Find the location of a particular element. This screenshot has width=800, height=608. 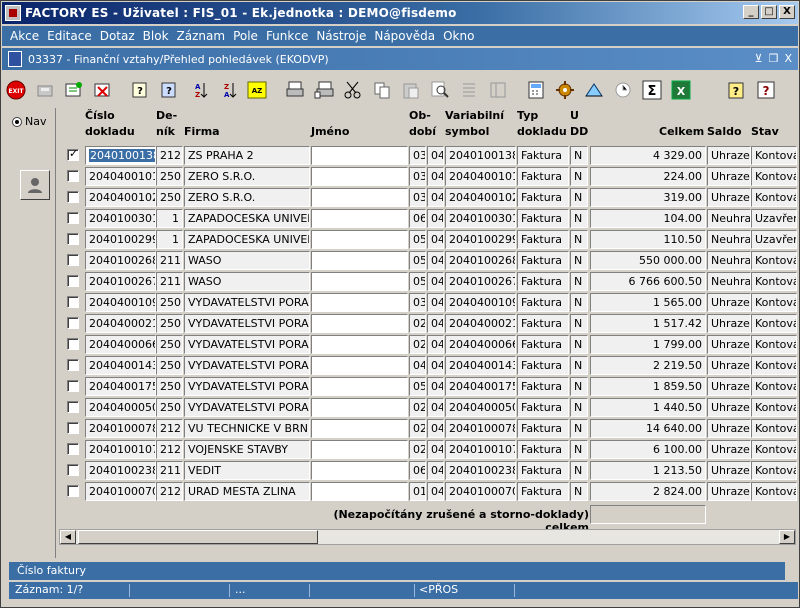

cell-var: 2040400102 is located at coordinates (480, 197).